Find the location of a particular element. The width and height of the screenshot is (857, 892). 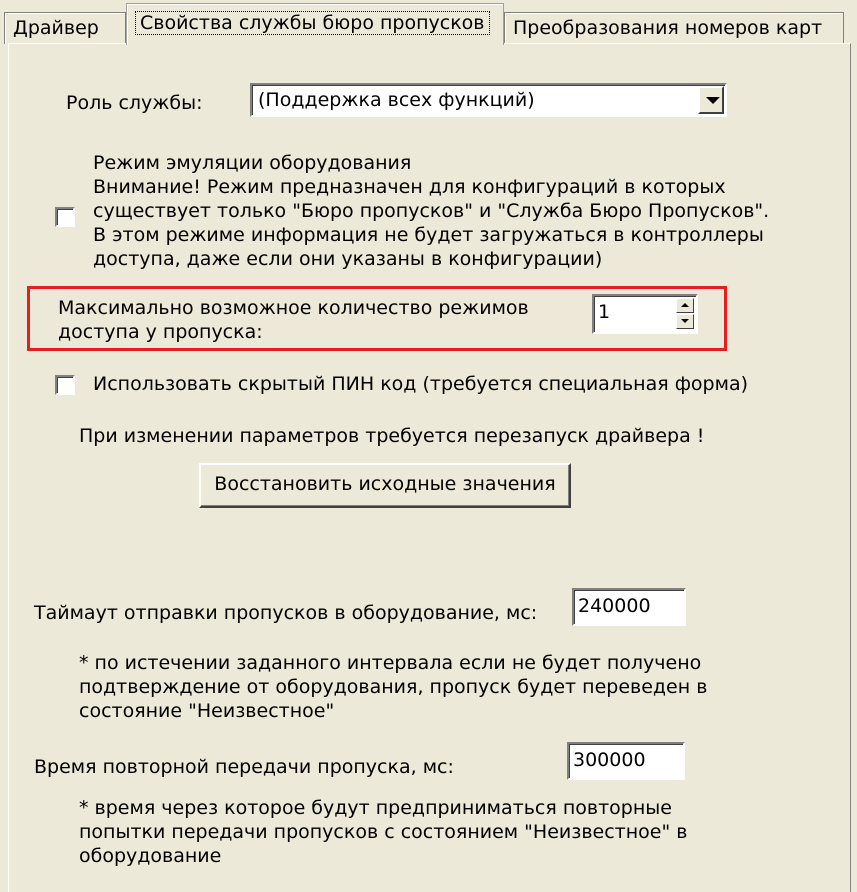

retry-label: Время повторной передачи пропуска, мс: is located at coordinates (244, 767).